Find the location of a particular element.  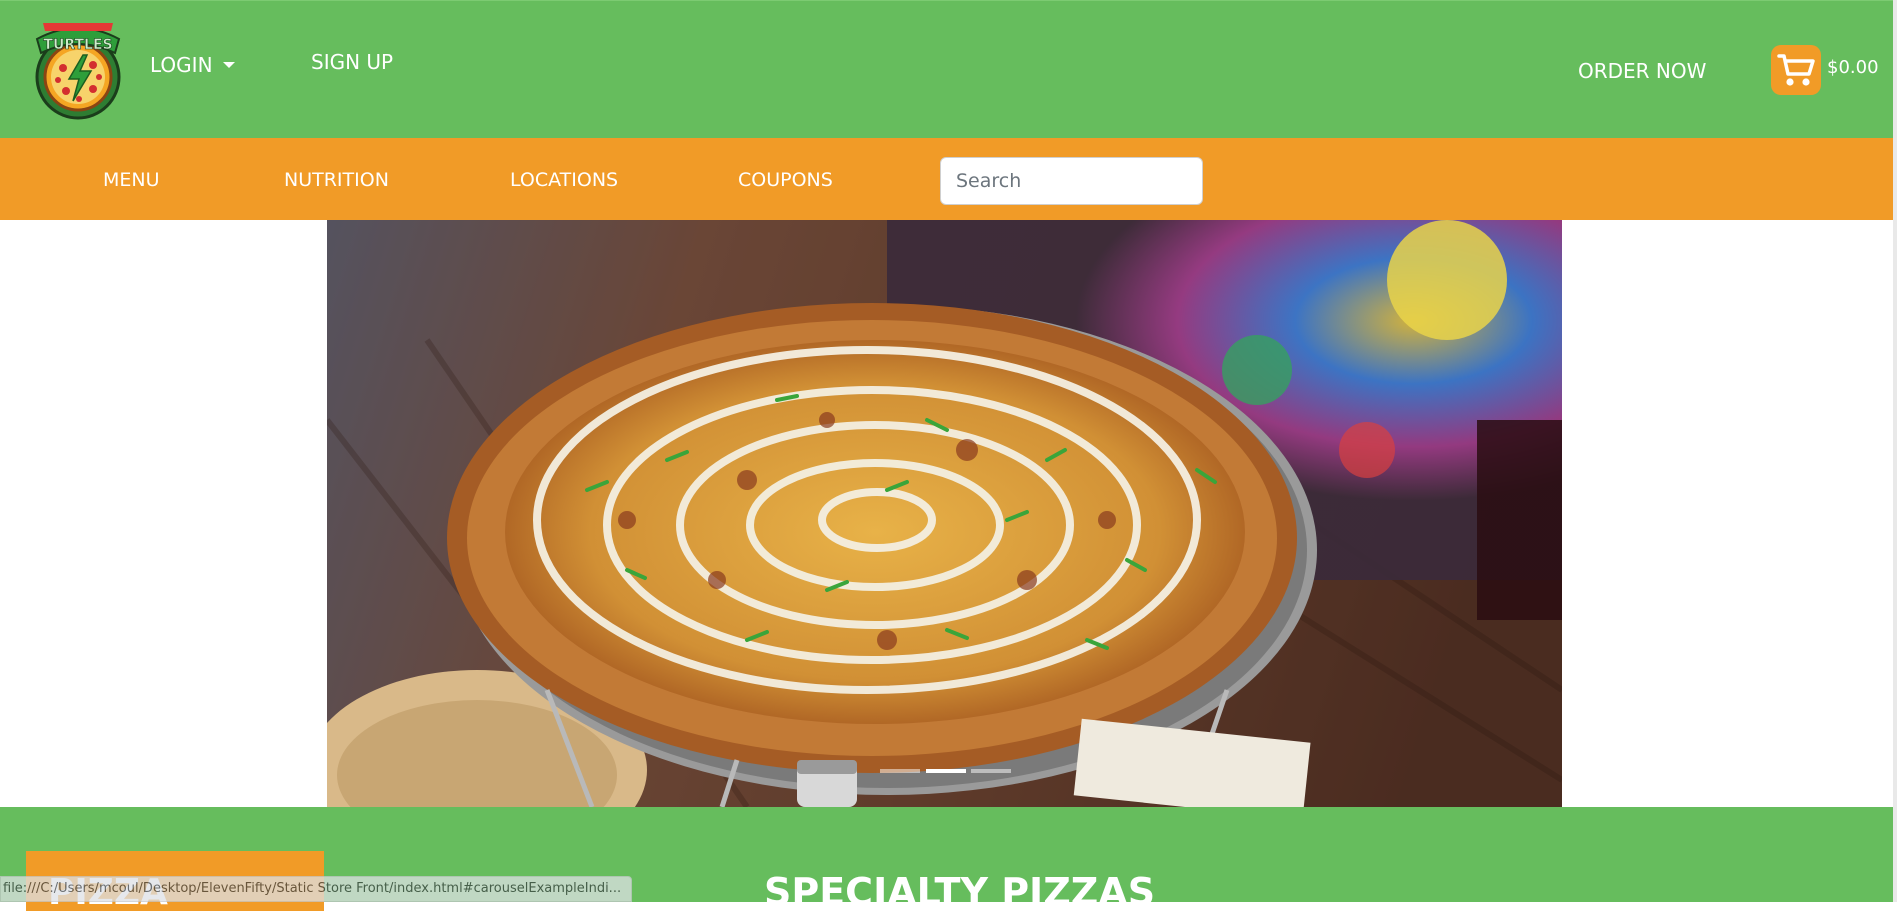

login-label: LOGIN is located at coordinates (181, 65).